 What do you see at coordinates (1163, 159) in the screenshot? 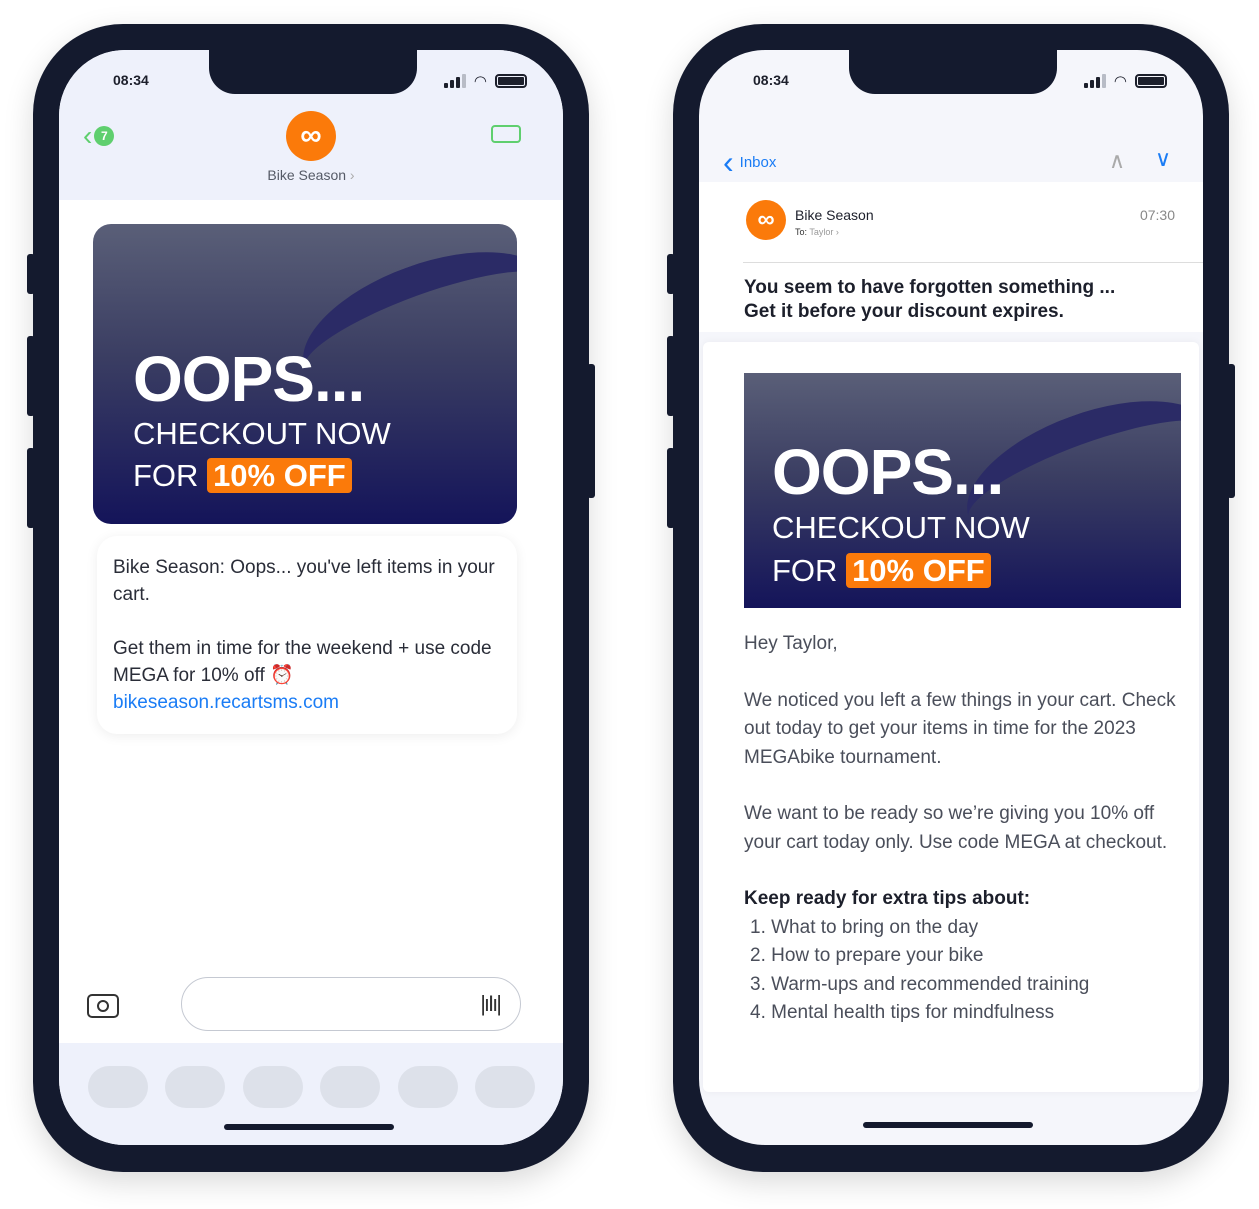
I see `next-email-icon: ∨` at bounding box center [1163, 159].